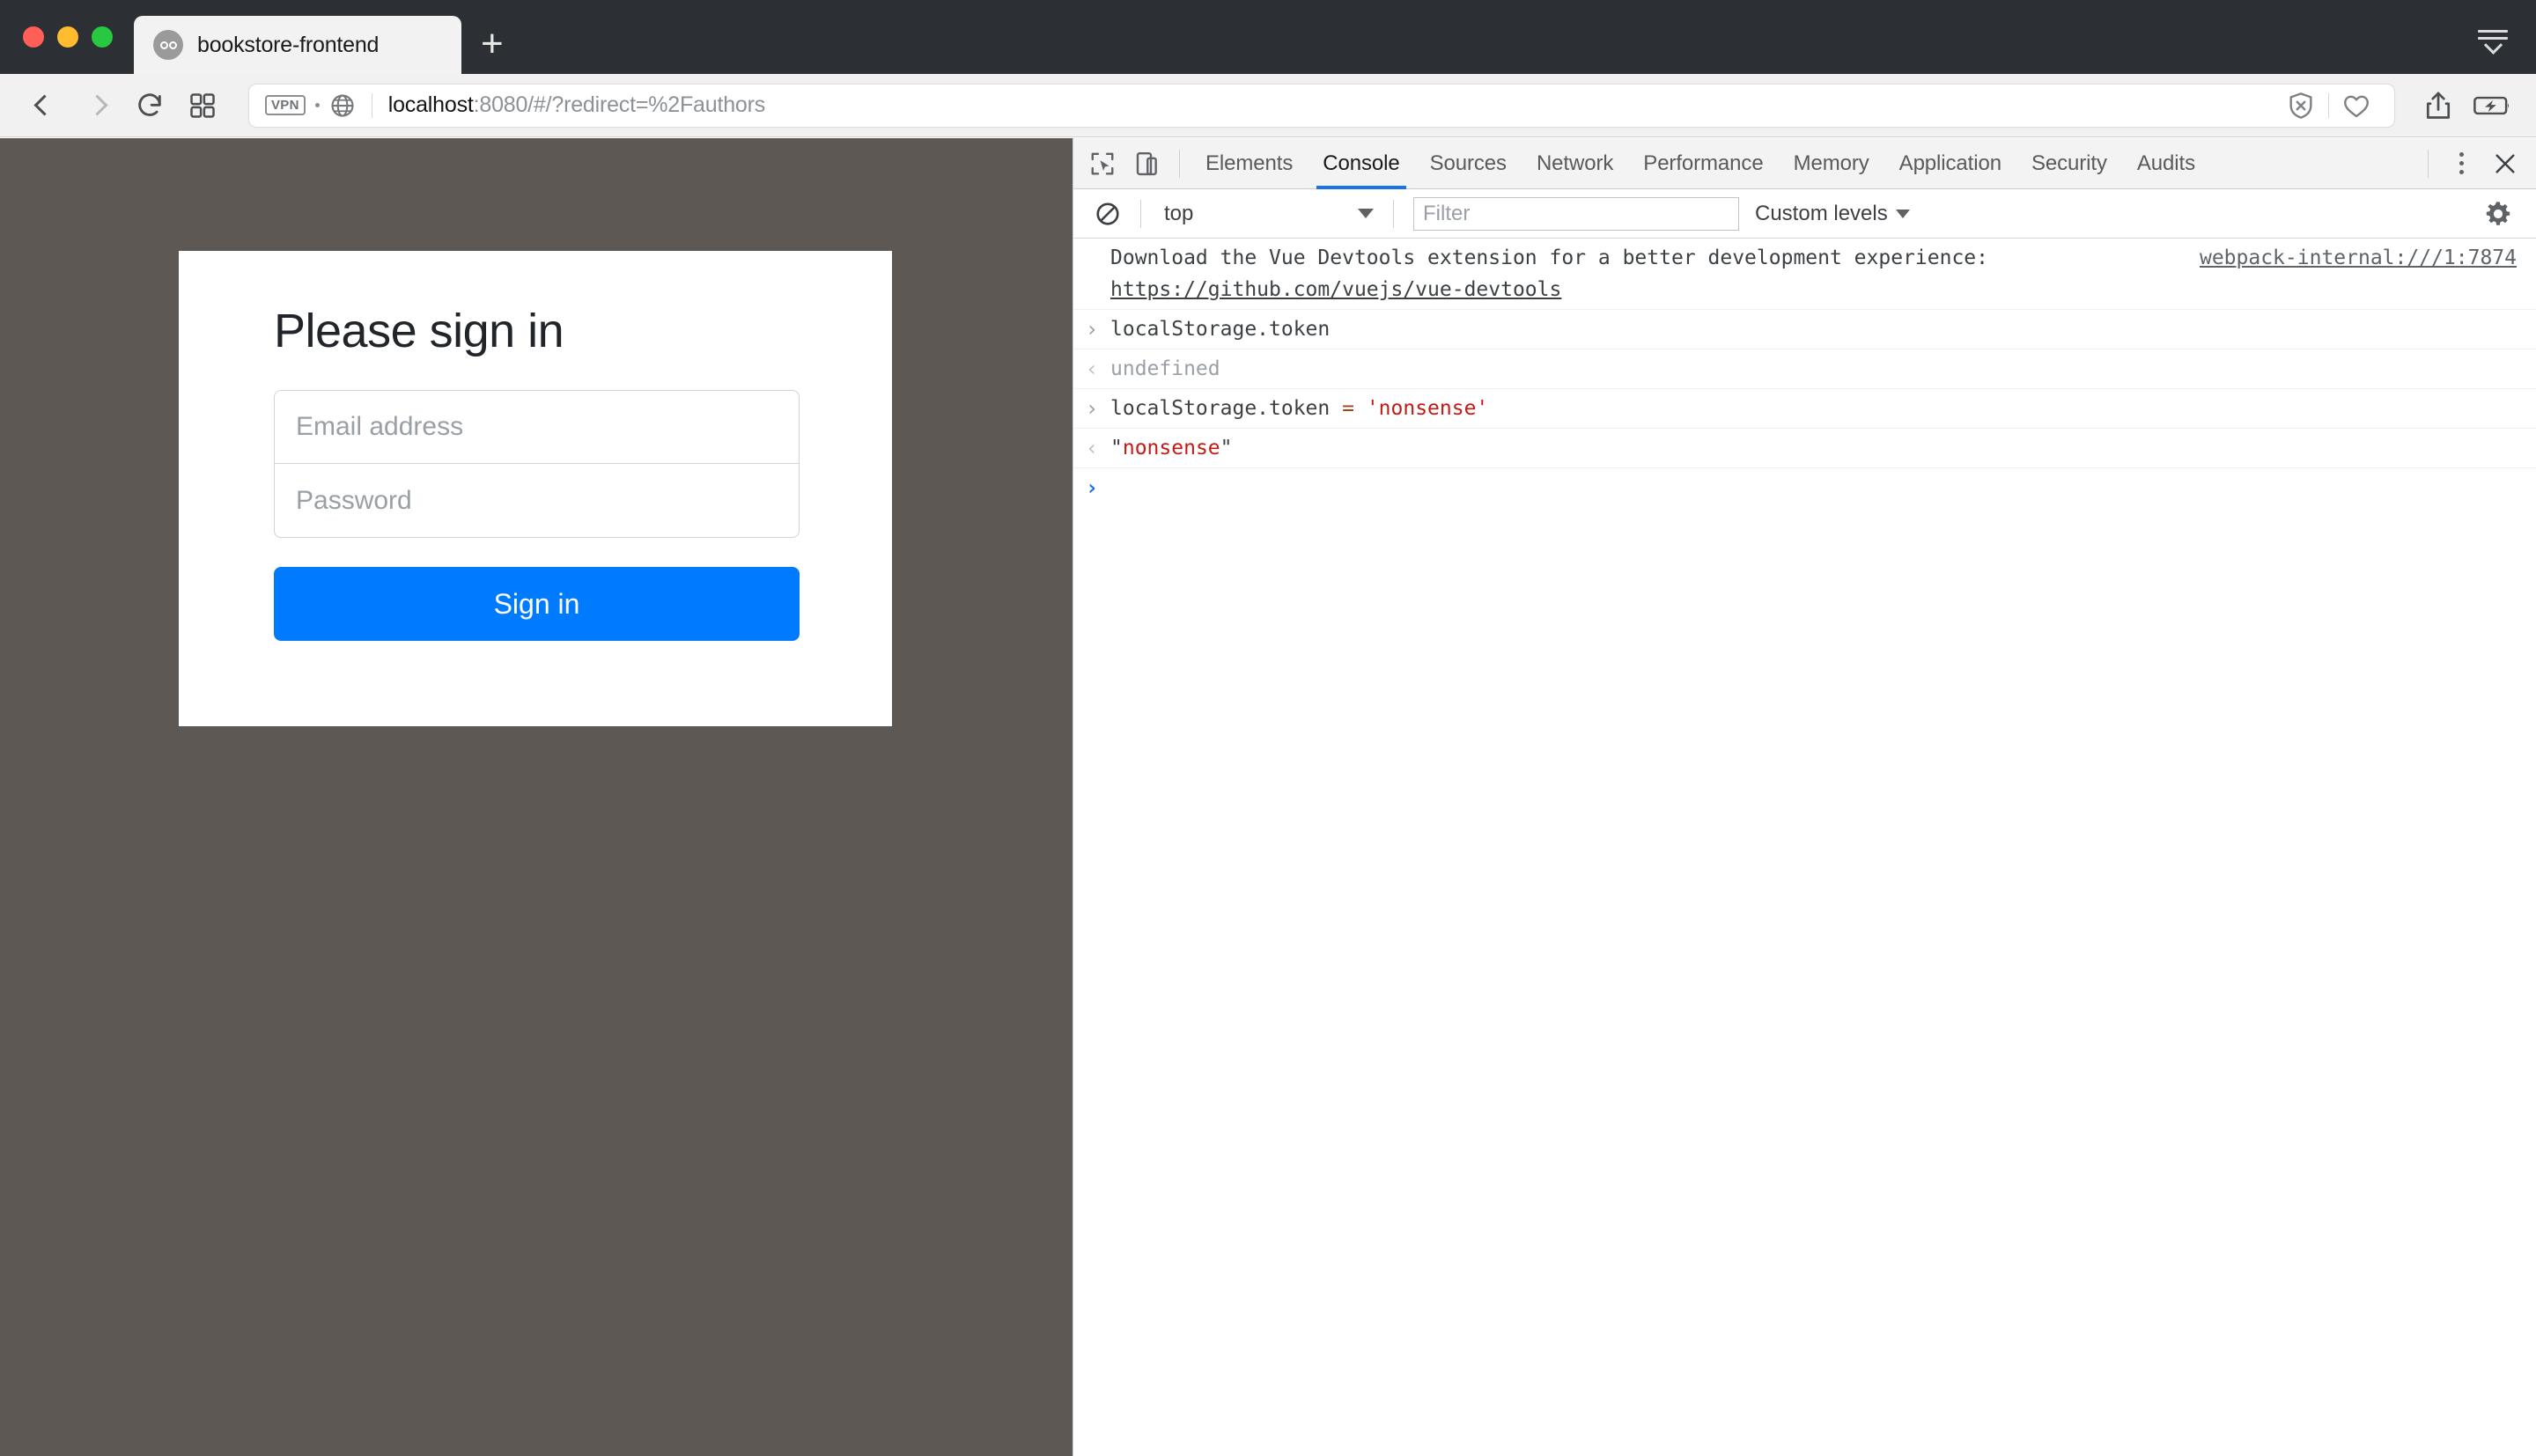  I want to click on share-icon, so click(2438, 105).